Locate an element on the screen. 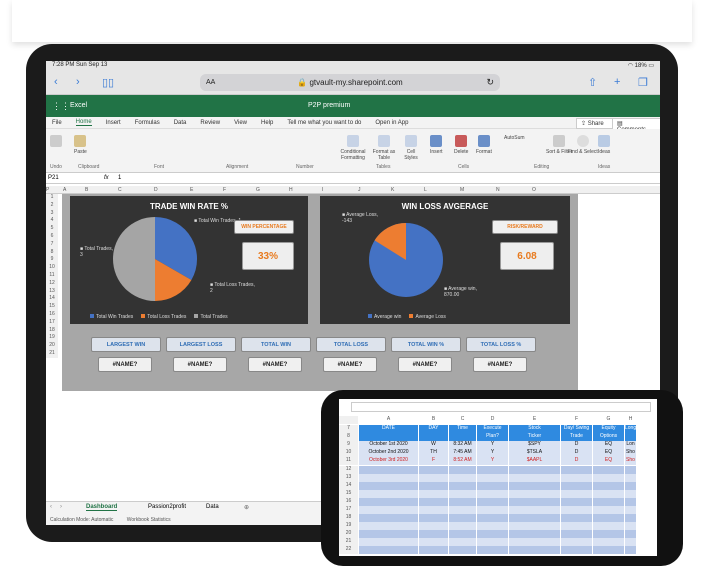 This screenshot has height=573, width=703. column-header: G is located at coordinates (258, 190).